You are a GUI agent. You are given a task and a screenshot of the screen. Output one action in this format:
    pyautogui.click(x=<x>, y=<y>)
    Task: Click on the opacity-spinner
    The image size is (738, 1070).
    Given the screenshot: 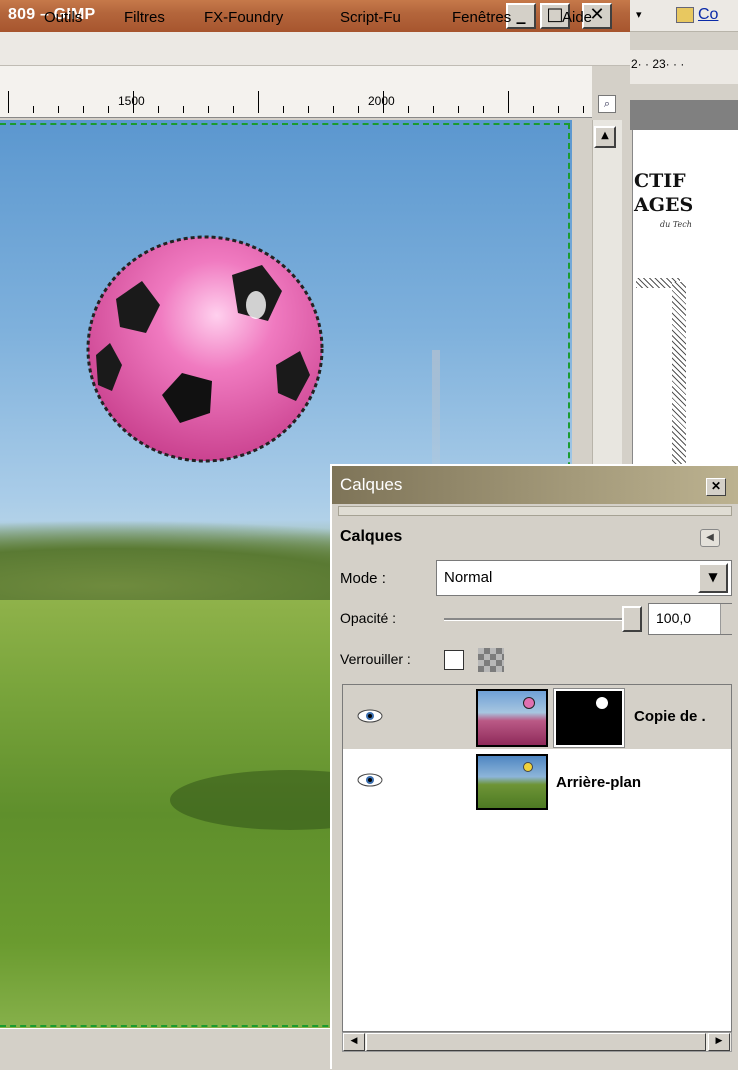 What is the action you would take?
    pyautogui.click(x=726, y=619)
    